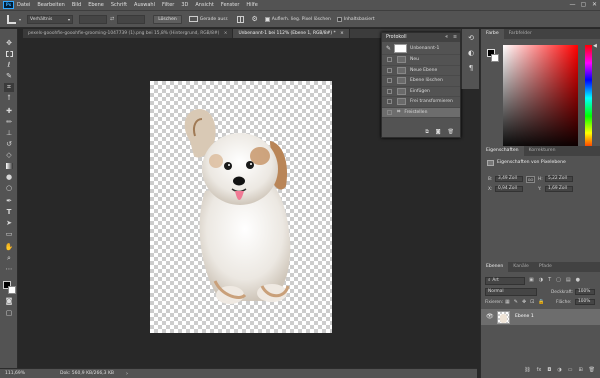 Image resolution: width=600 pixels, height=378 pixels. What do you see at coordinates (339, 19) in the screenshot?
I see `content-aware-checkbox` at bounding box center [339, 19].